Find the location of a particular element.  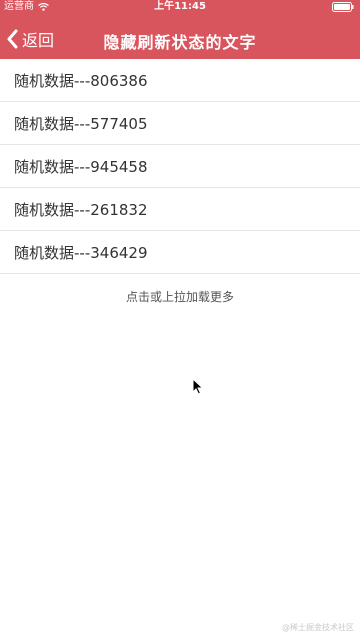

list-item: 随机数据---945458 is located at coordinates (180, 166).